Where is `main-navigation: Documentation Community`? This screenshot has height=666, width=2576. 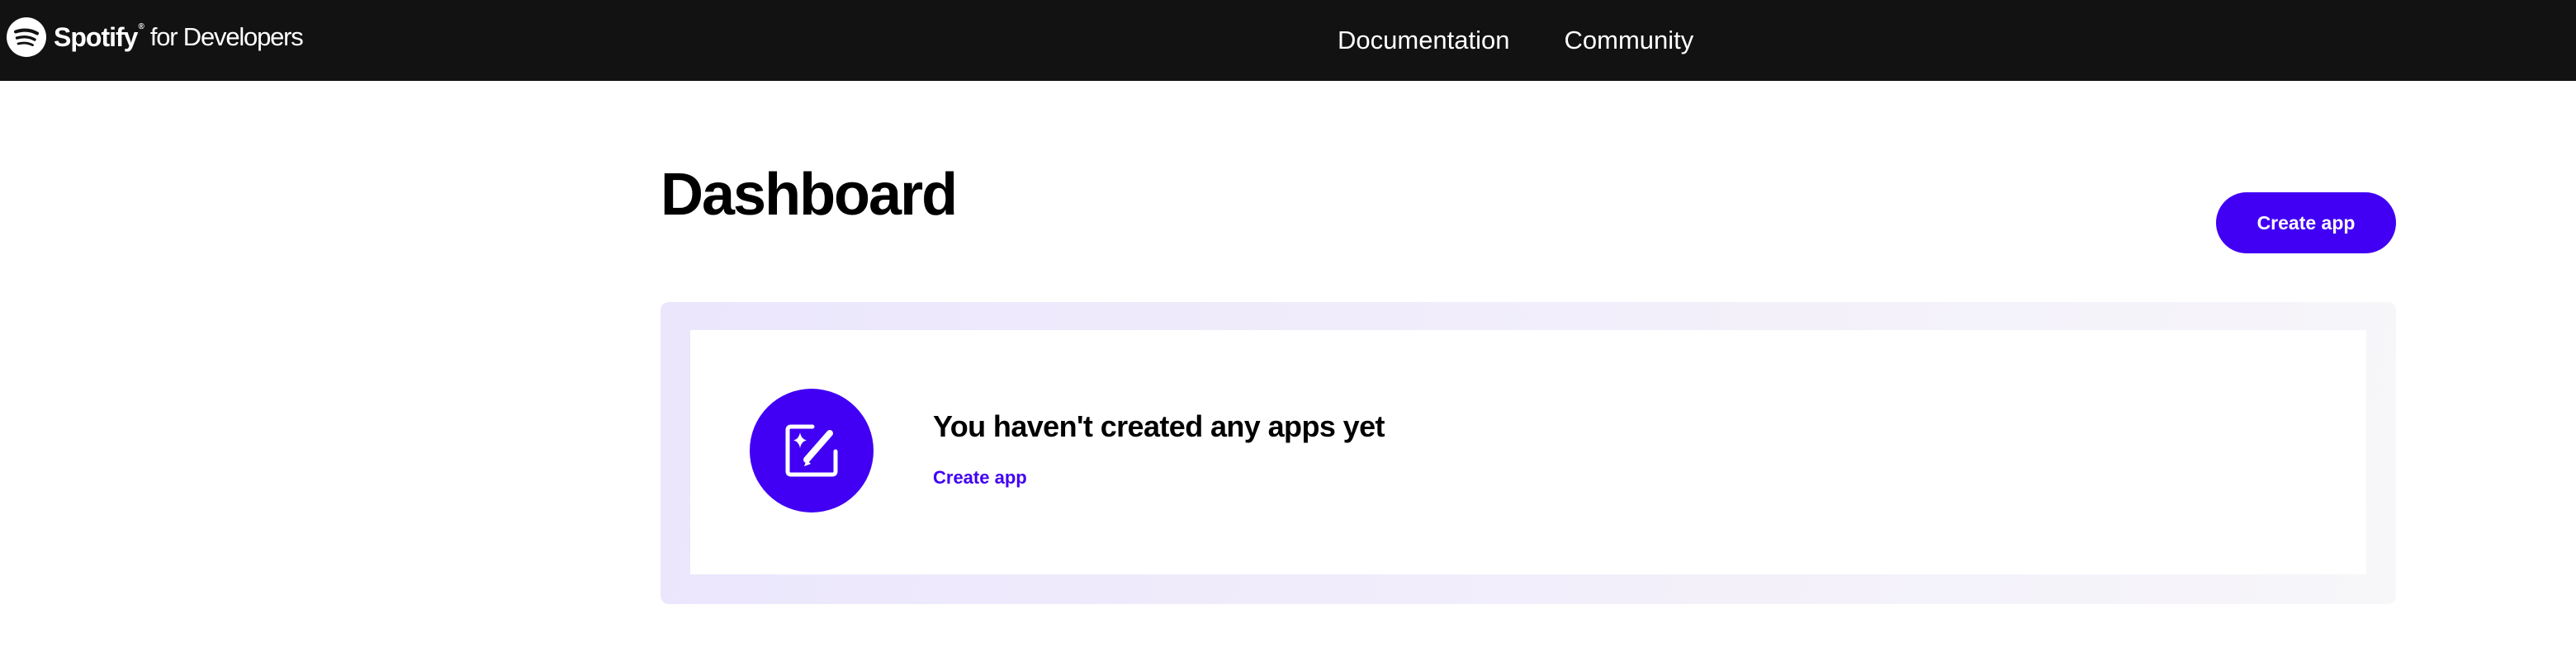 main-navigation: Documentation Community is located at coordinates (1543, 41).